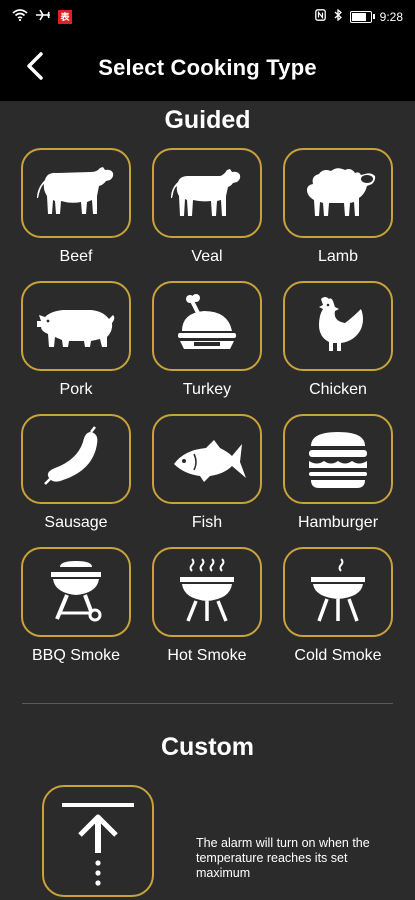 Image resolution: width=415 pixels, height=900 pixels. What do you see at coordinates (207, 256) in the screenshot?
I see `tile-label-veal: Veal` at bounding box center [207, 256].